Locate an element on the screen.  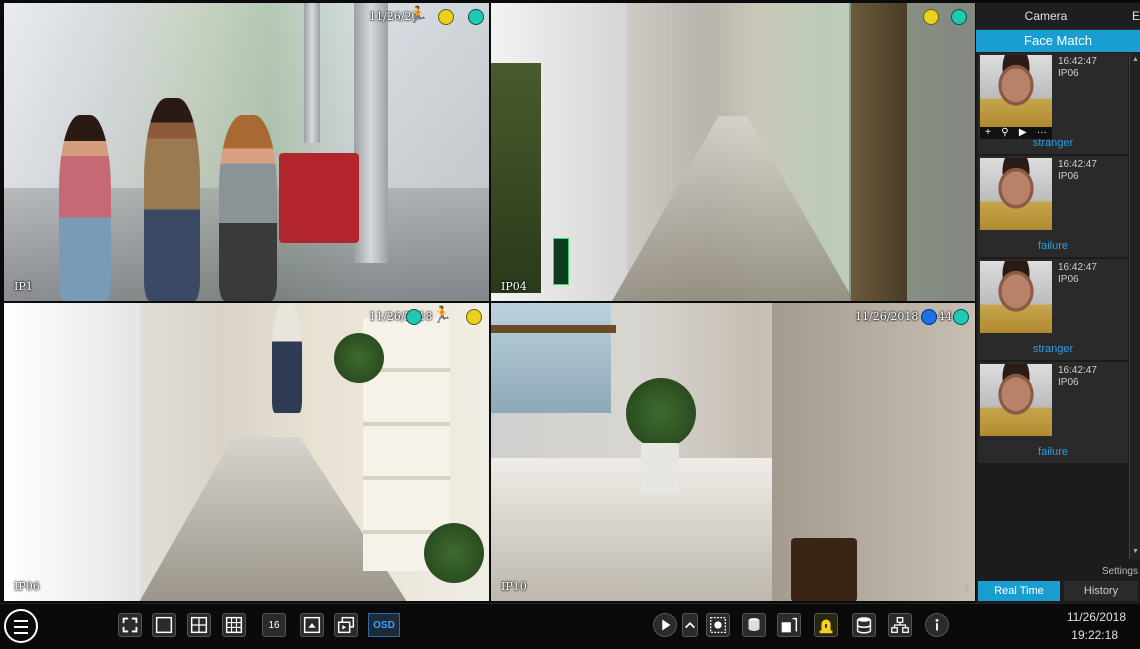
tab-real-time: Real Time is located at coordinates (1019, 591).